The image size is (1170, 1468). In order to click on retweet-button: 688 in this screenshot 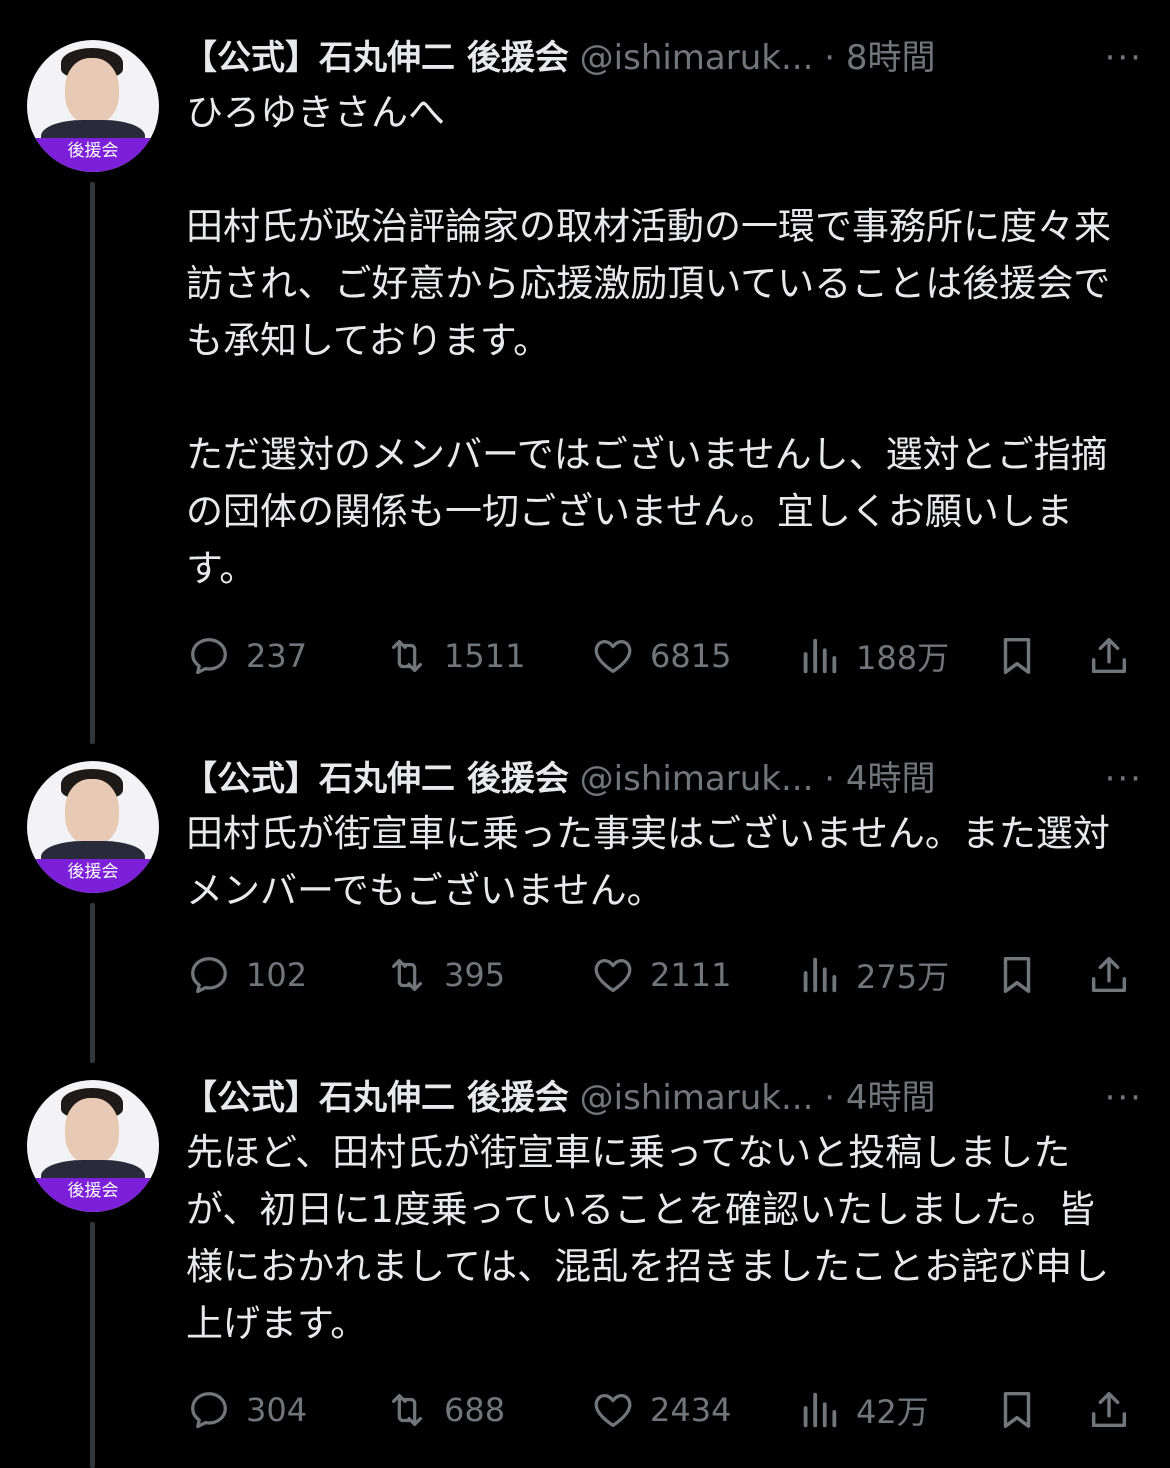, I will do `click(444, 1410)`.